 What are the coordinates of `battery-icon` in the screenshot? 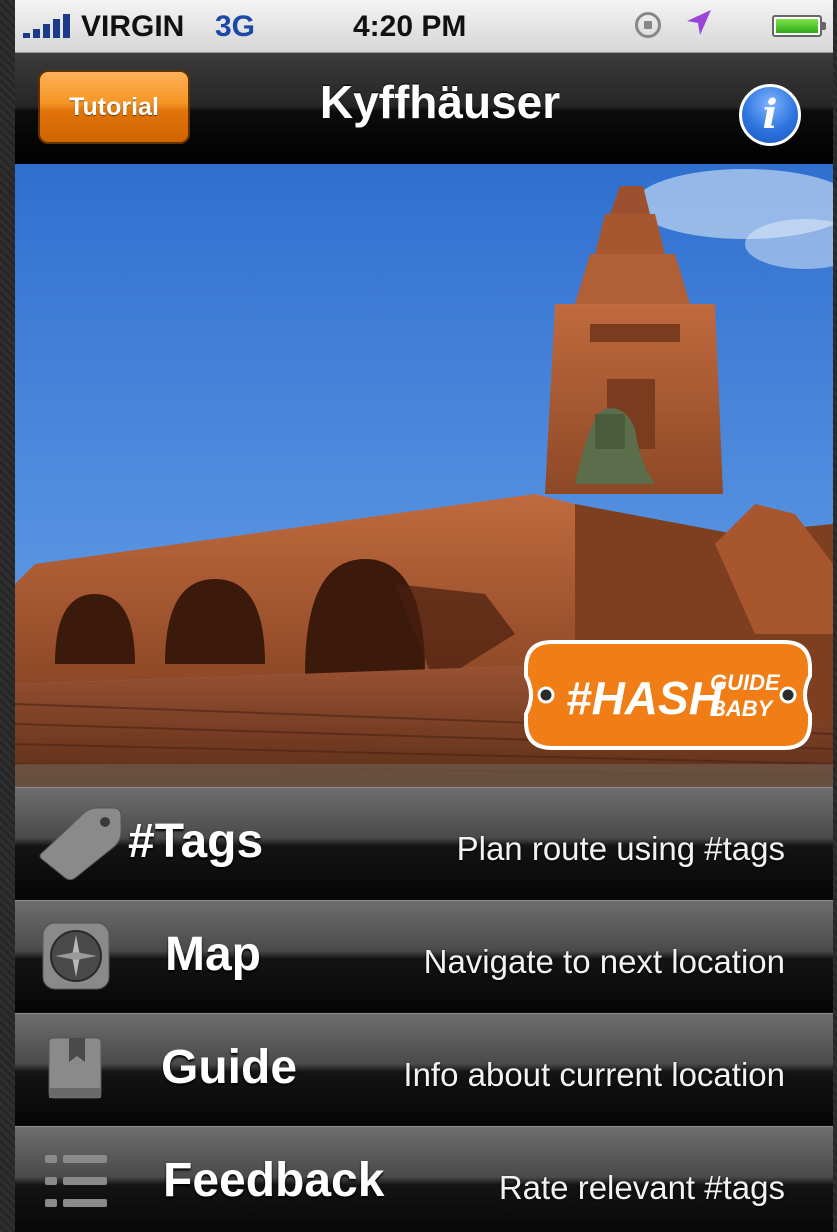 It's located at (799, 26).